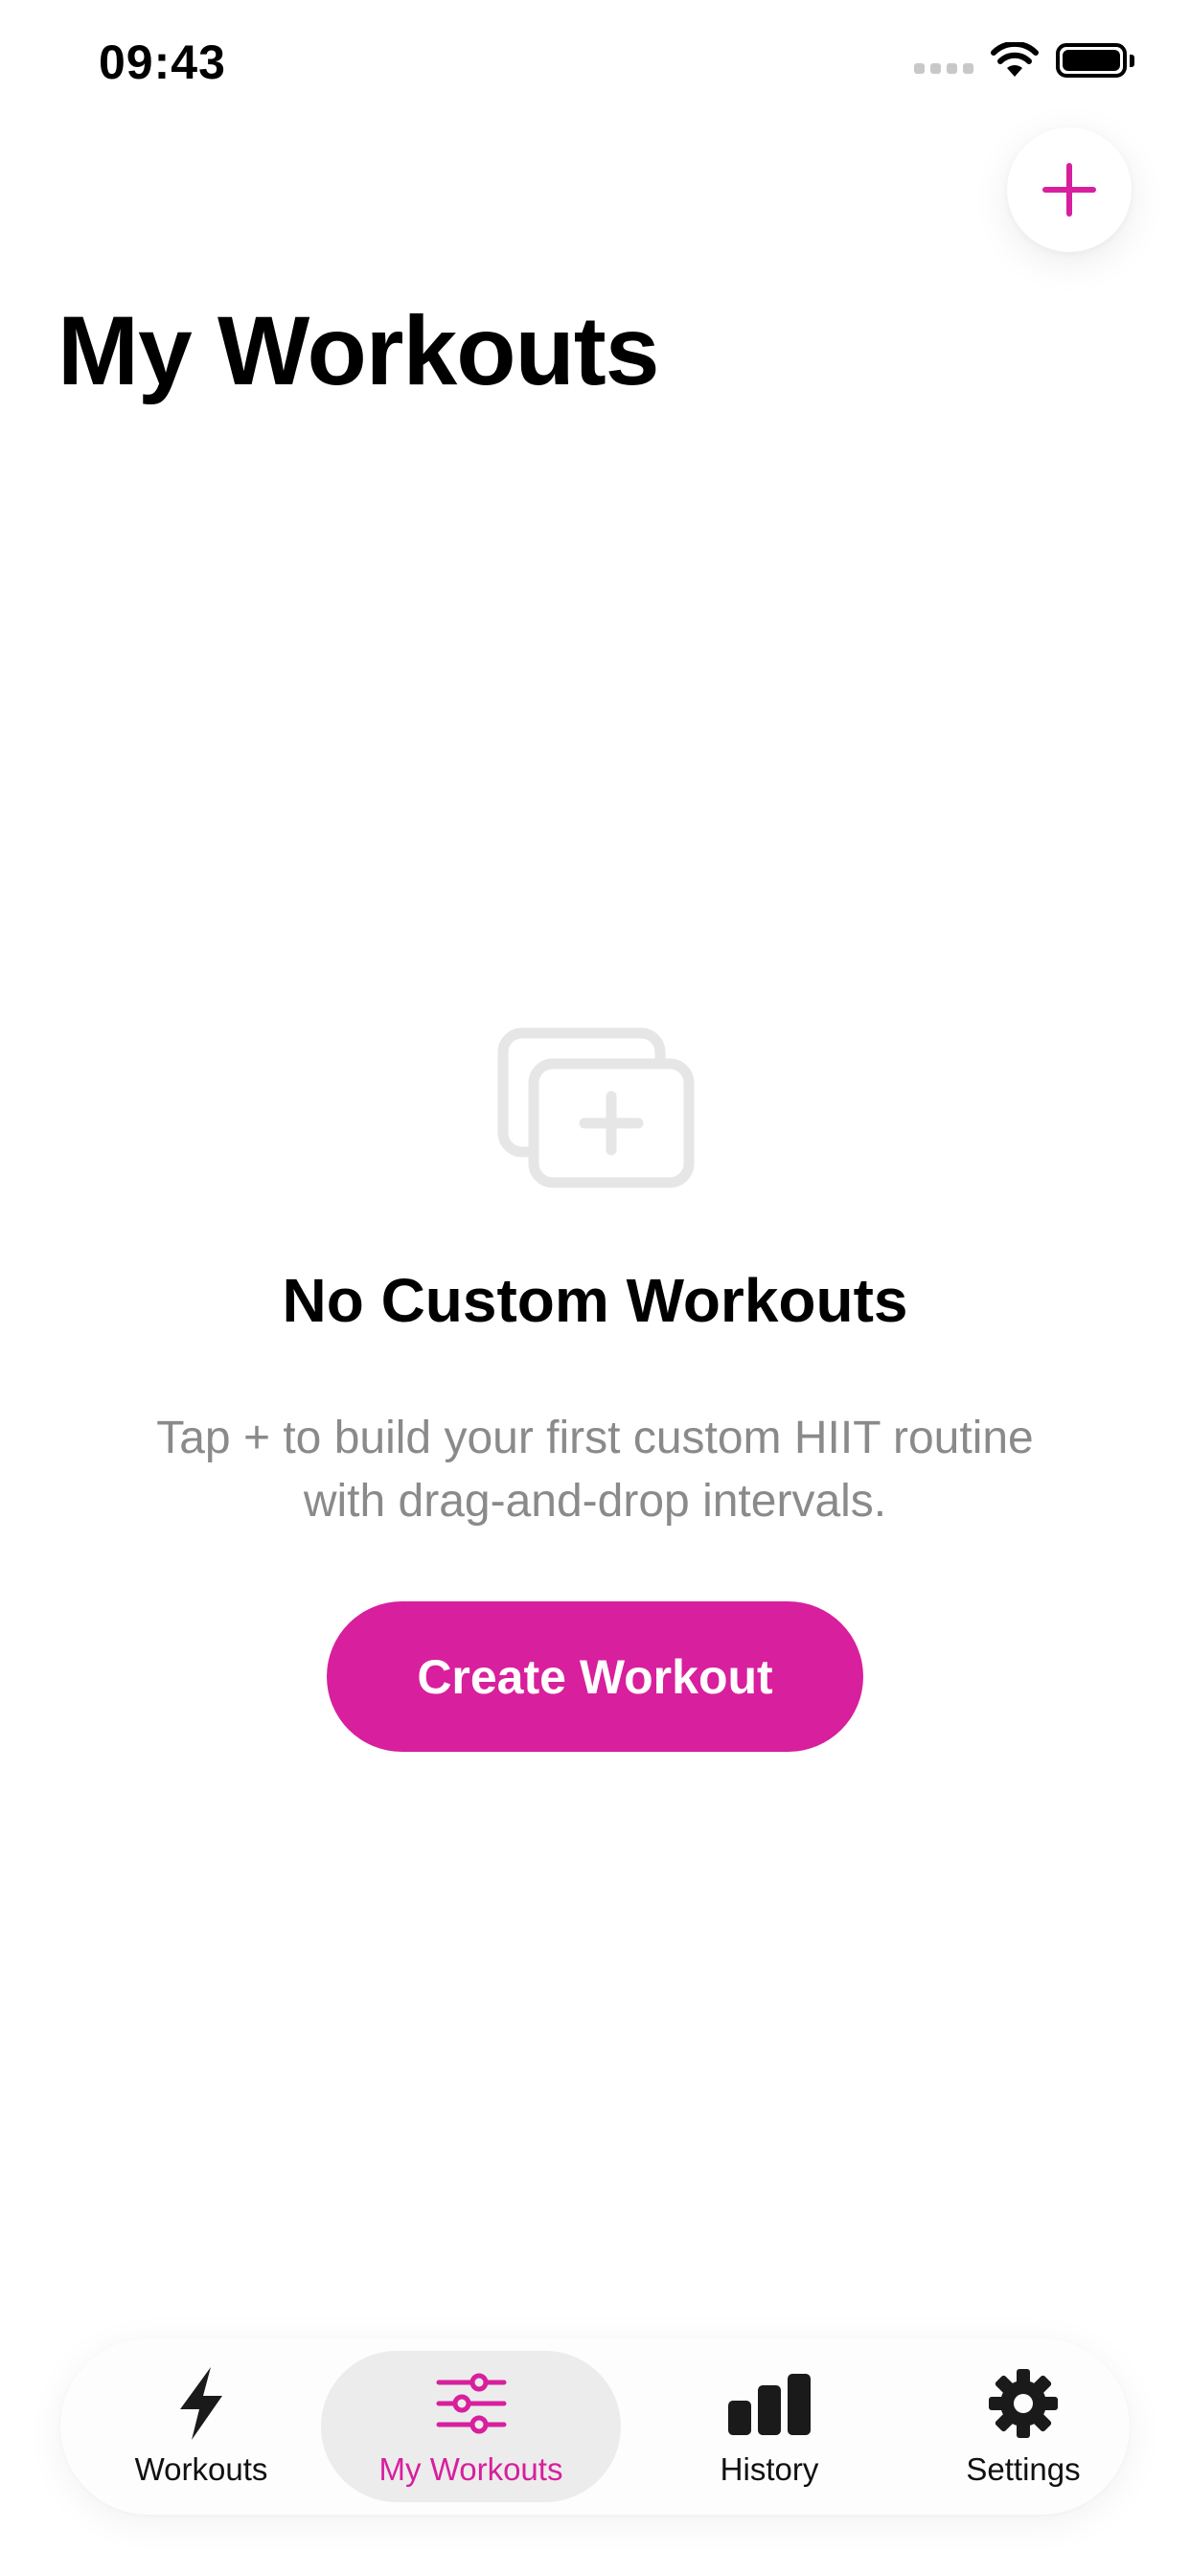 This screenshot has width=1190, height=2576. What do you see at coordinates (595, 1676) in the screenshot?
I see `create-workout-button: Create Workout` at bounding box center [595, 1676].